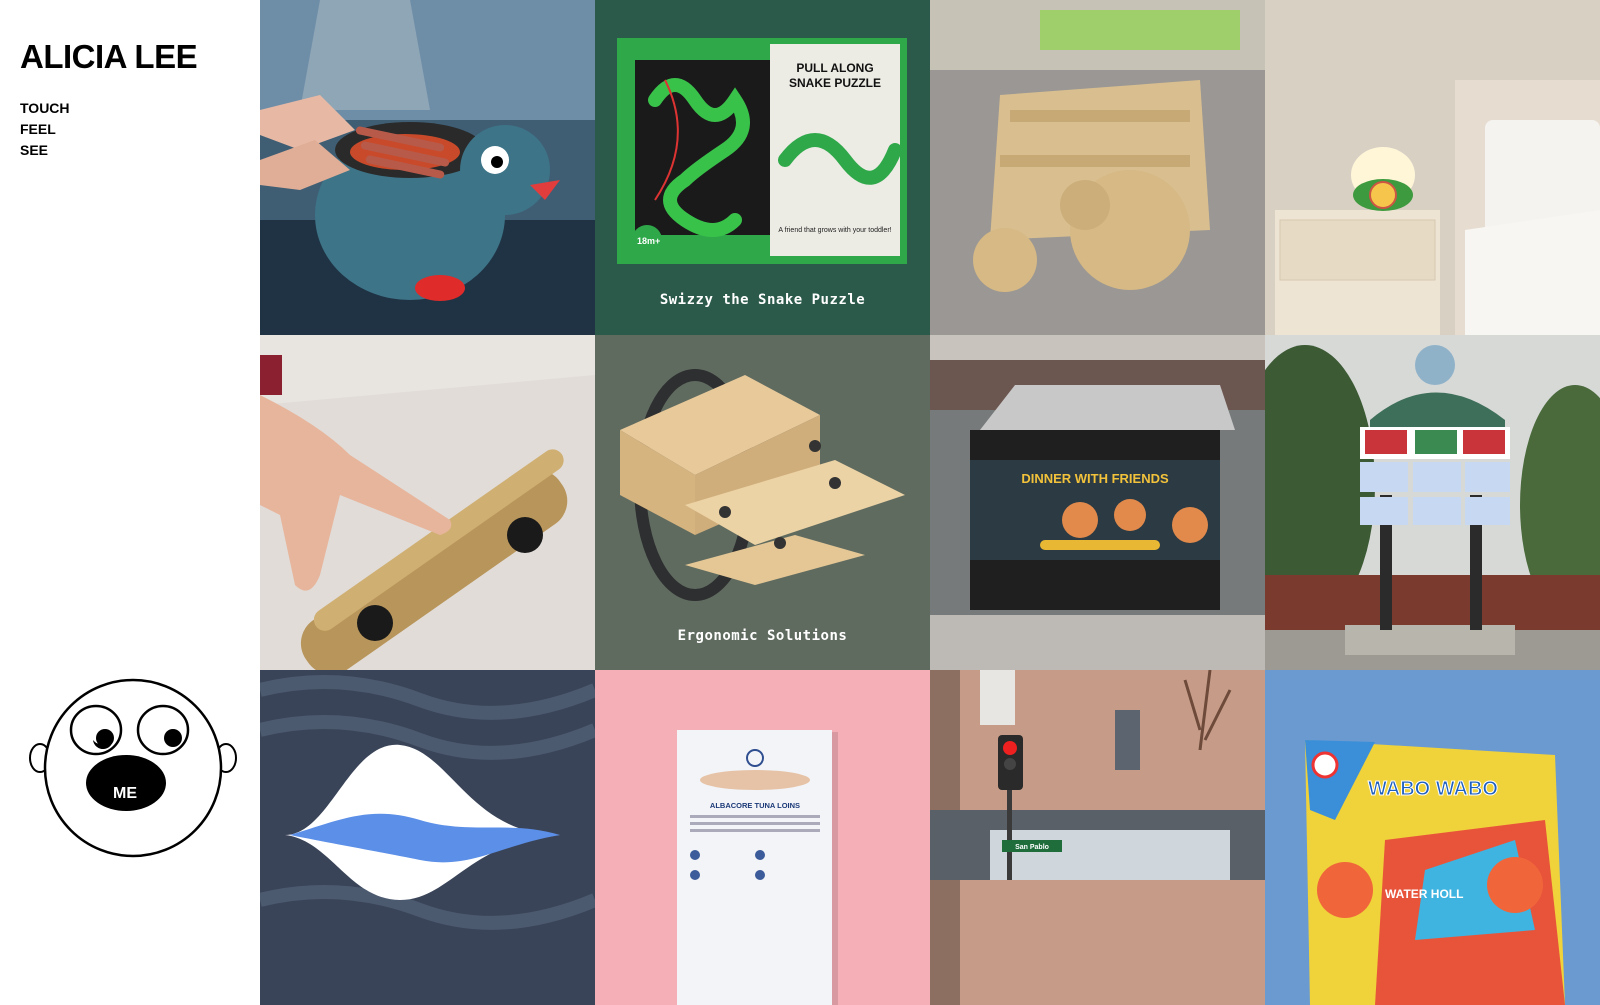 This screenshot has height=1005, width=1600. Describe the element at coordinates (109, 57) in the screenshot. I see `site-title: ALICIA LEE` at that location.